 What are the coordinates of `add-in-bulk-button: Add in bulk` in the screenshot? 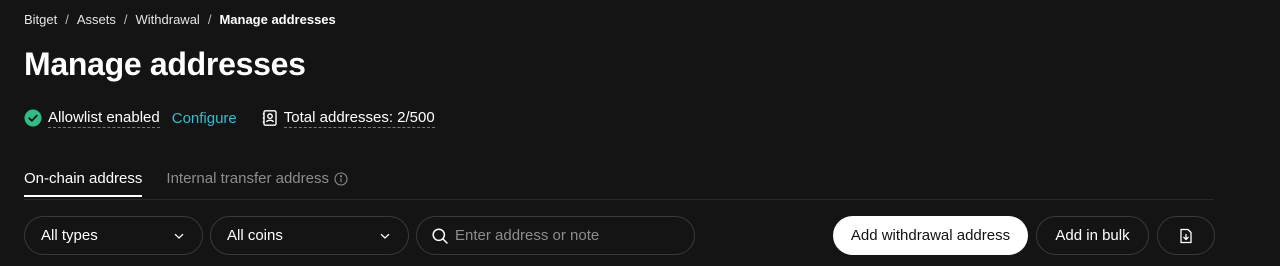 It's located at (1092, 235).